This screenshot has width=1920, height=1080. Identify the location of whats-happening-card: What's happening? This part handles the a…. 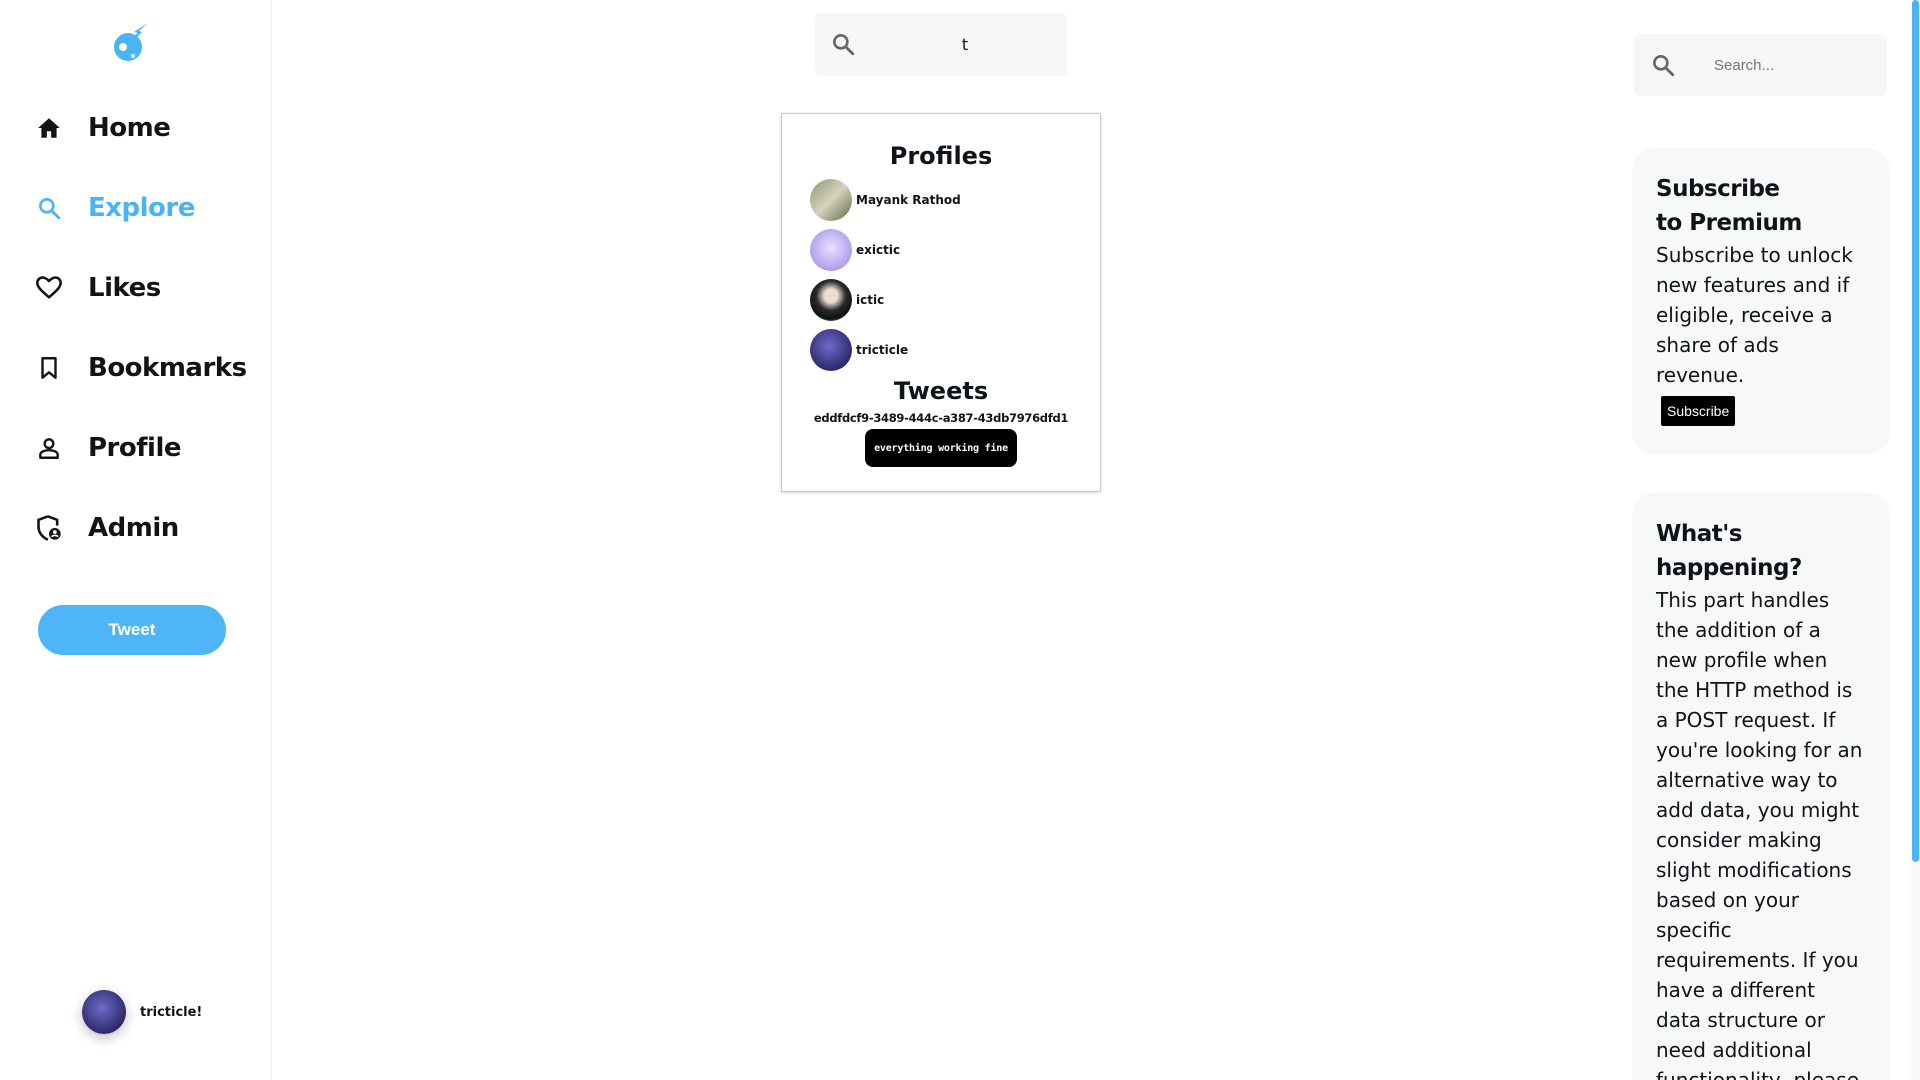
(1761, 786).